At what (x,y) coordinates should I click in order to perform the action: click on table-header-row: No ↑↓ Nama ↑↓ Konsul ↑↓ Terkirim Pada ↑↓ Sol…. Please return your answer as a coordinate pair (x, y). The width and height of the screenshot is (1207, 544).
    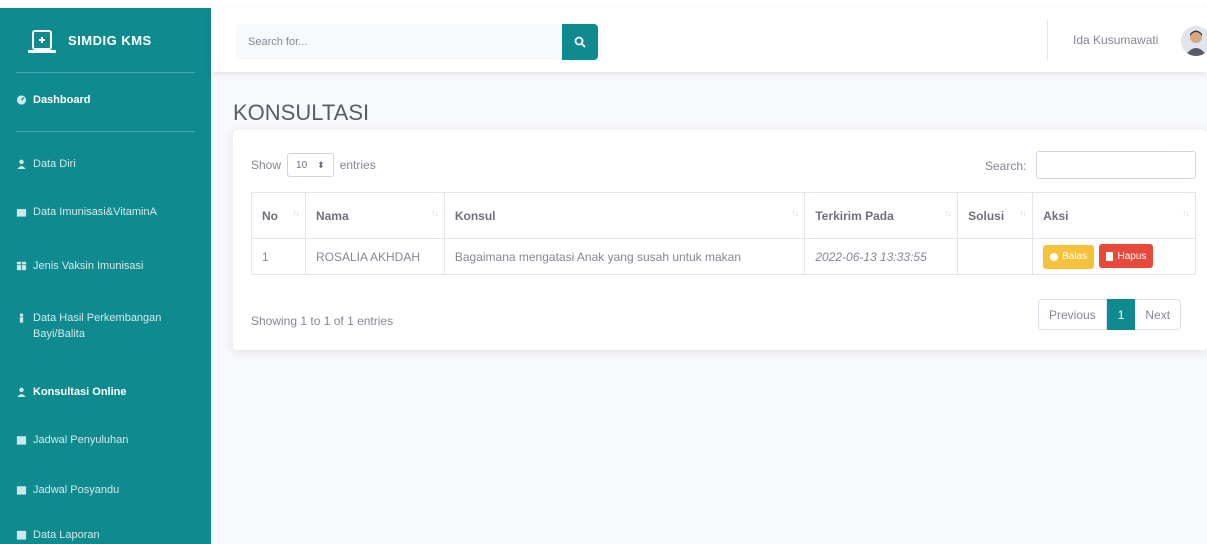
    Looking at the image, I should click on (723, 215).